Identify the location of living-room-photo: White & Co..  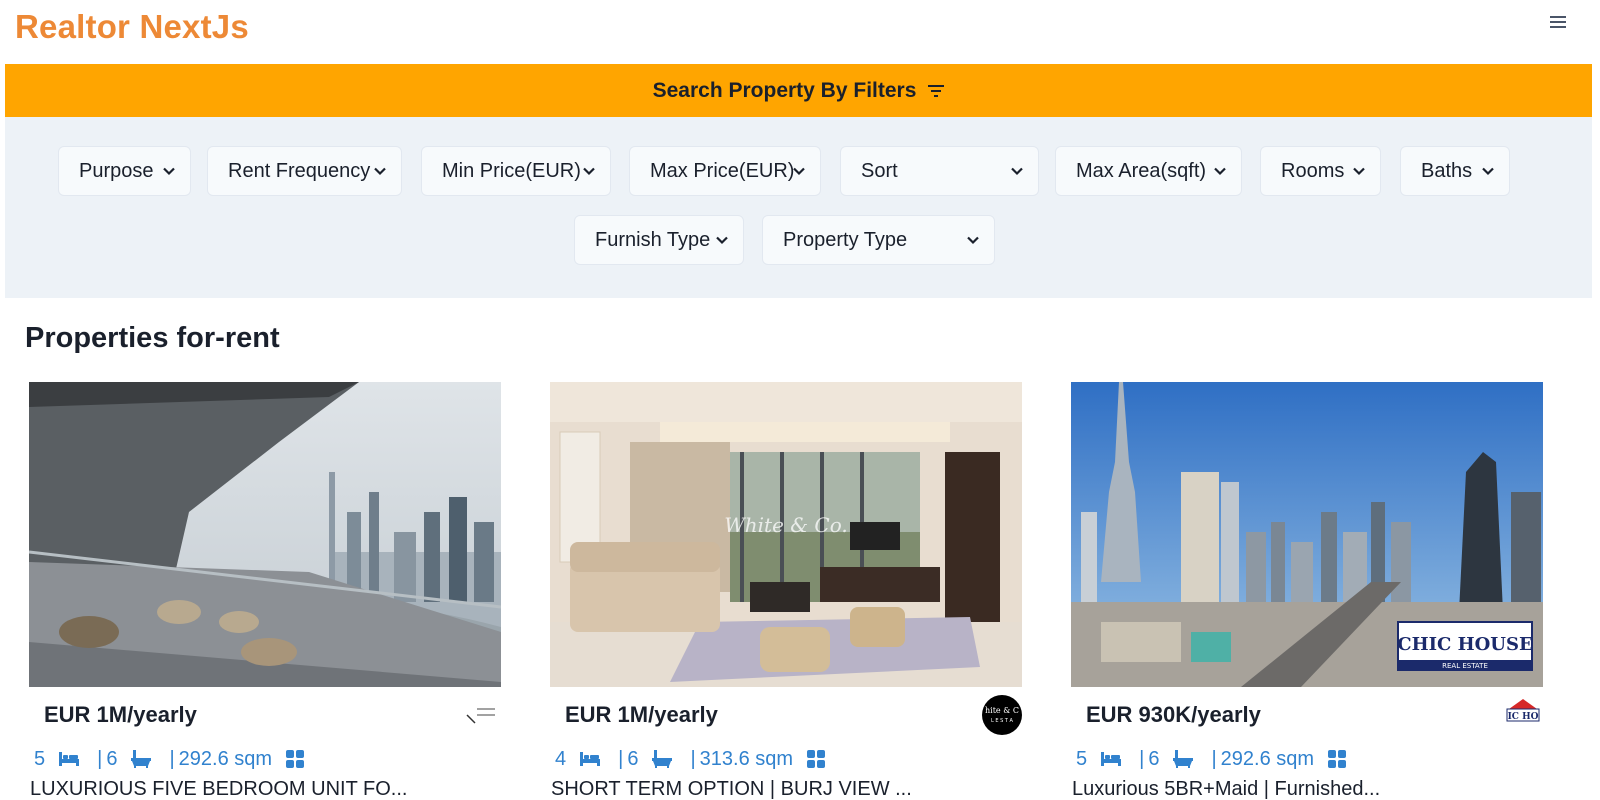
(786, 534).